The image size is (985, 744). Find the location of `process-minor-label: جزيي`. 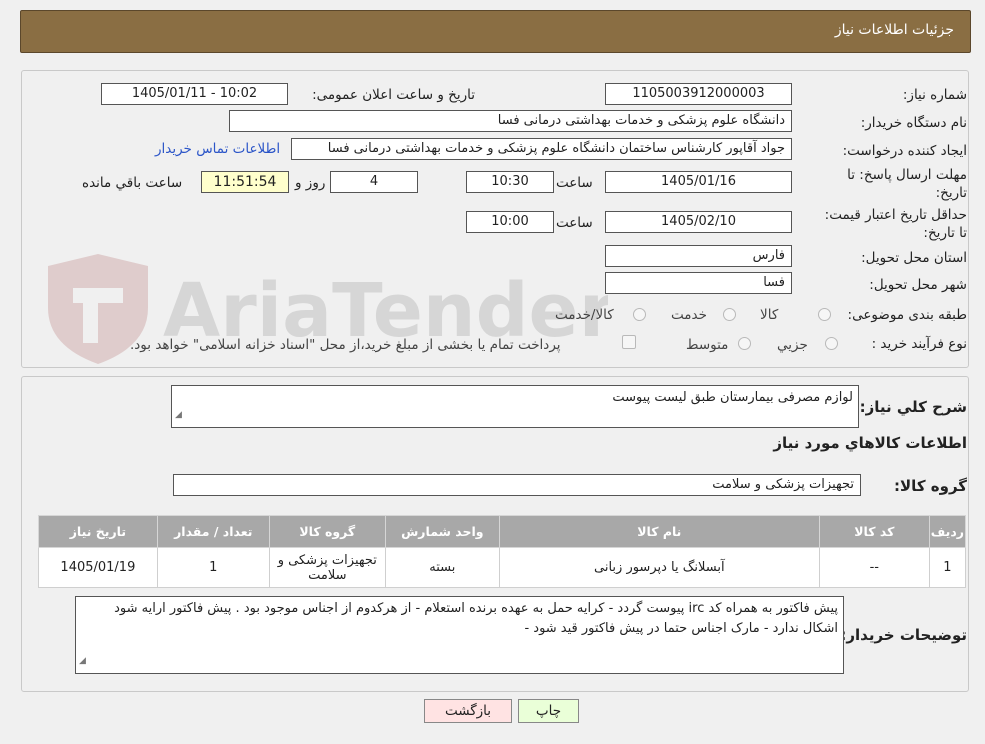

process-minor-label: جزيي is located at coordinates (792, 345).